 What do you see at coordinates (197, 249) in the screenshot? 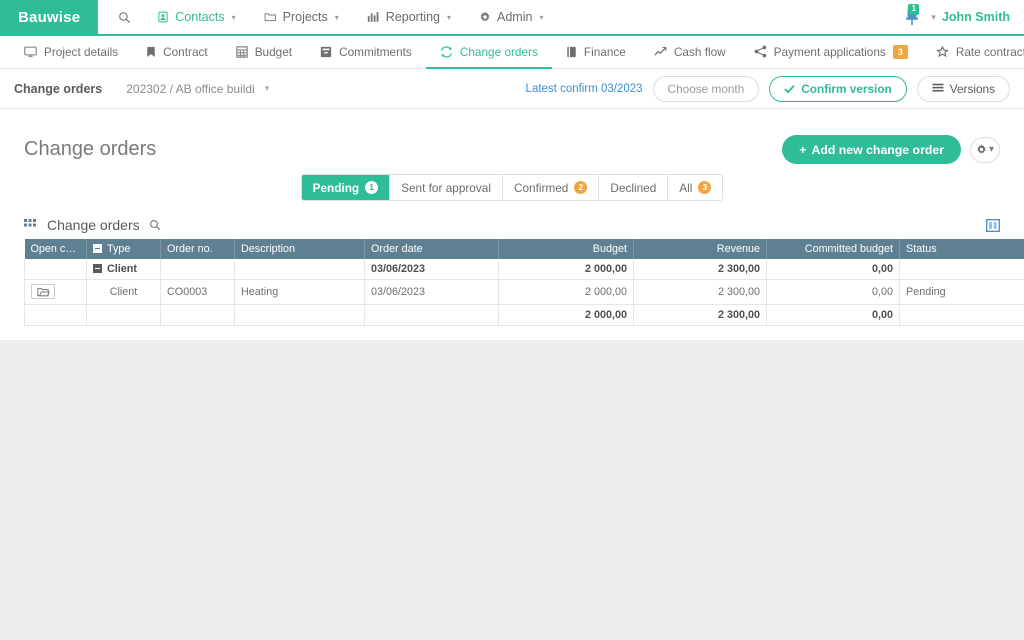
I see `column-header-order-no: Order no.` at bounding box center [197, 249].